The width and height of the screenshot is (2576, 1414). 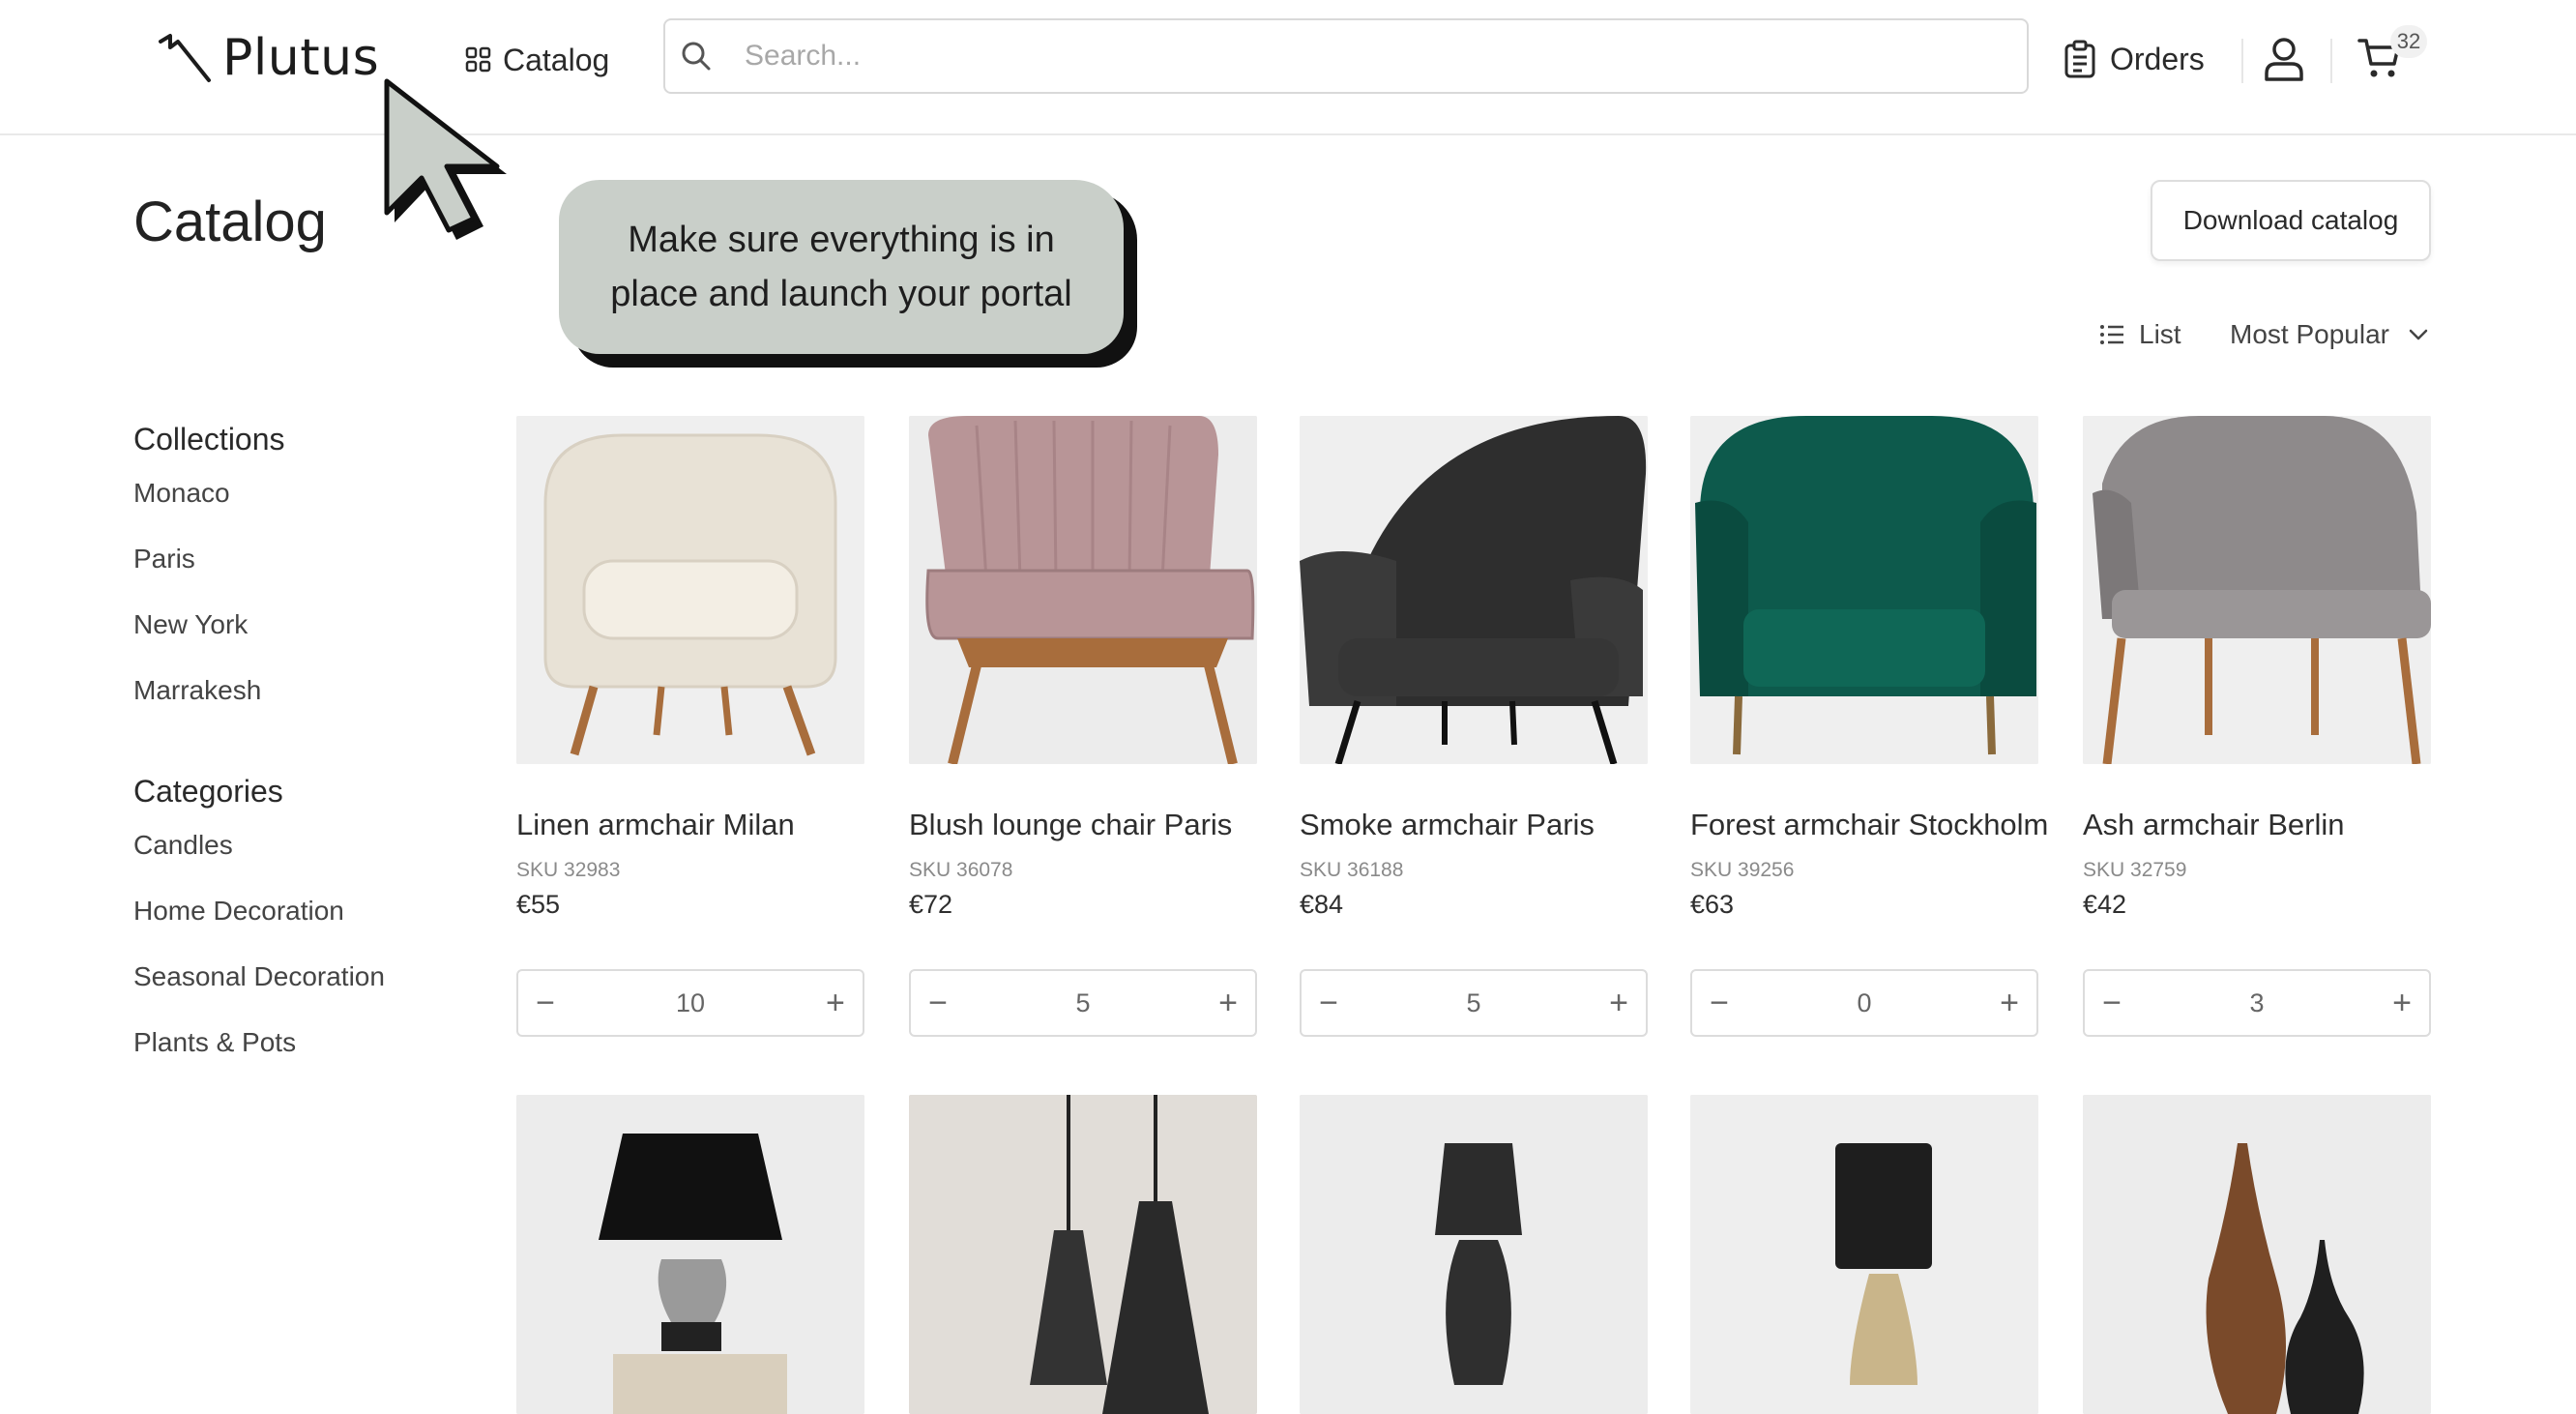 I want to click on cart-count-badge: 32, so click(x=2408, y=42).